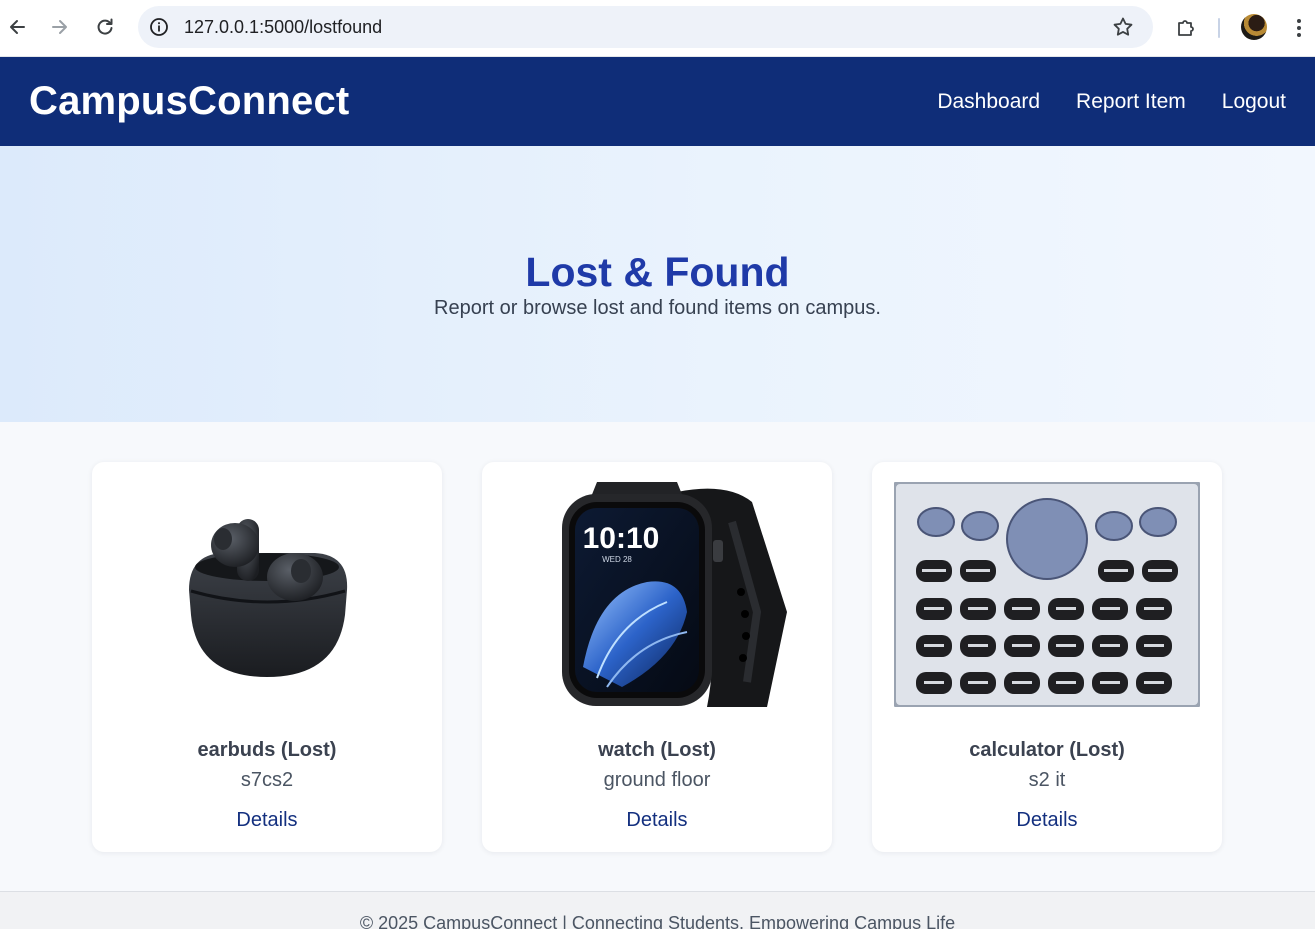 This screenshot has width=1315, height=929. What do you see at coordinates (267, 780) in the screenshot?
I see `item-location: s7cs2` at bounding box center [267, 780].